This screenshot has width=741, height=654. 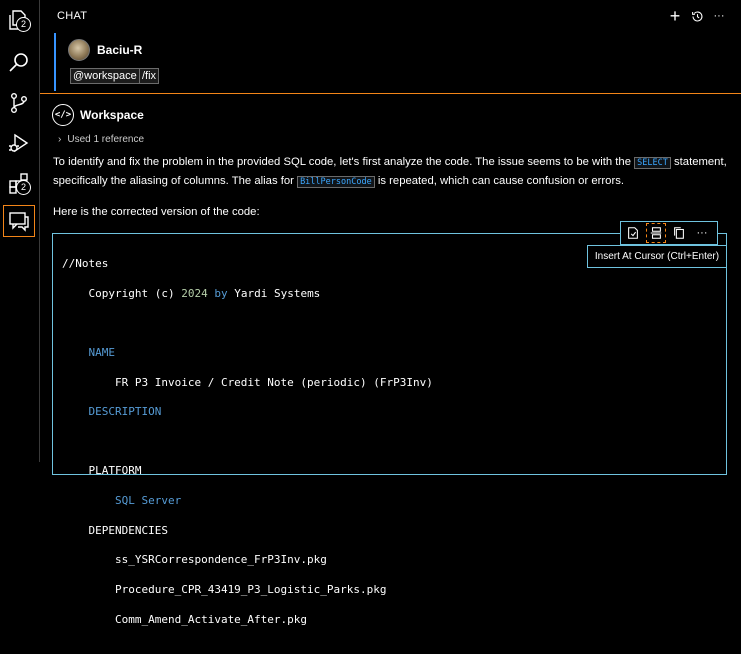 I want to click on source-control-icon, so click(x=19, y=103).